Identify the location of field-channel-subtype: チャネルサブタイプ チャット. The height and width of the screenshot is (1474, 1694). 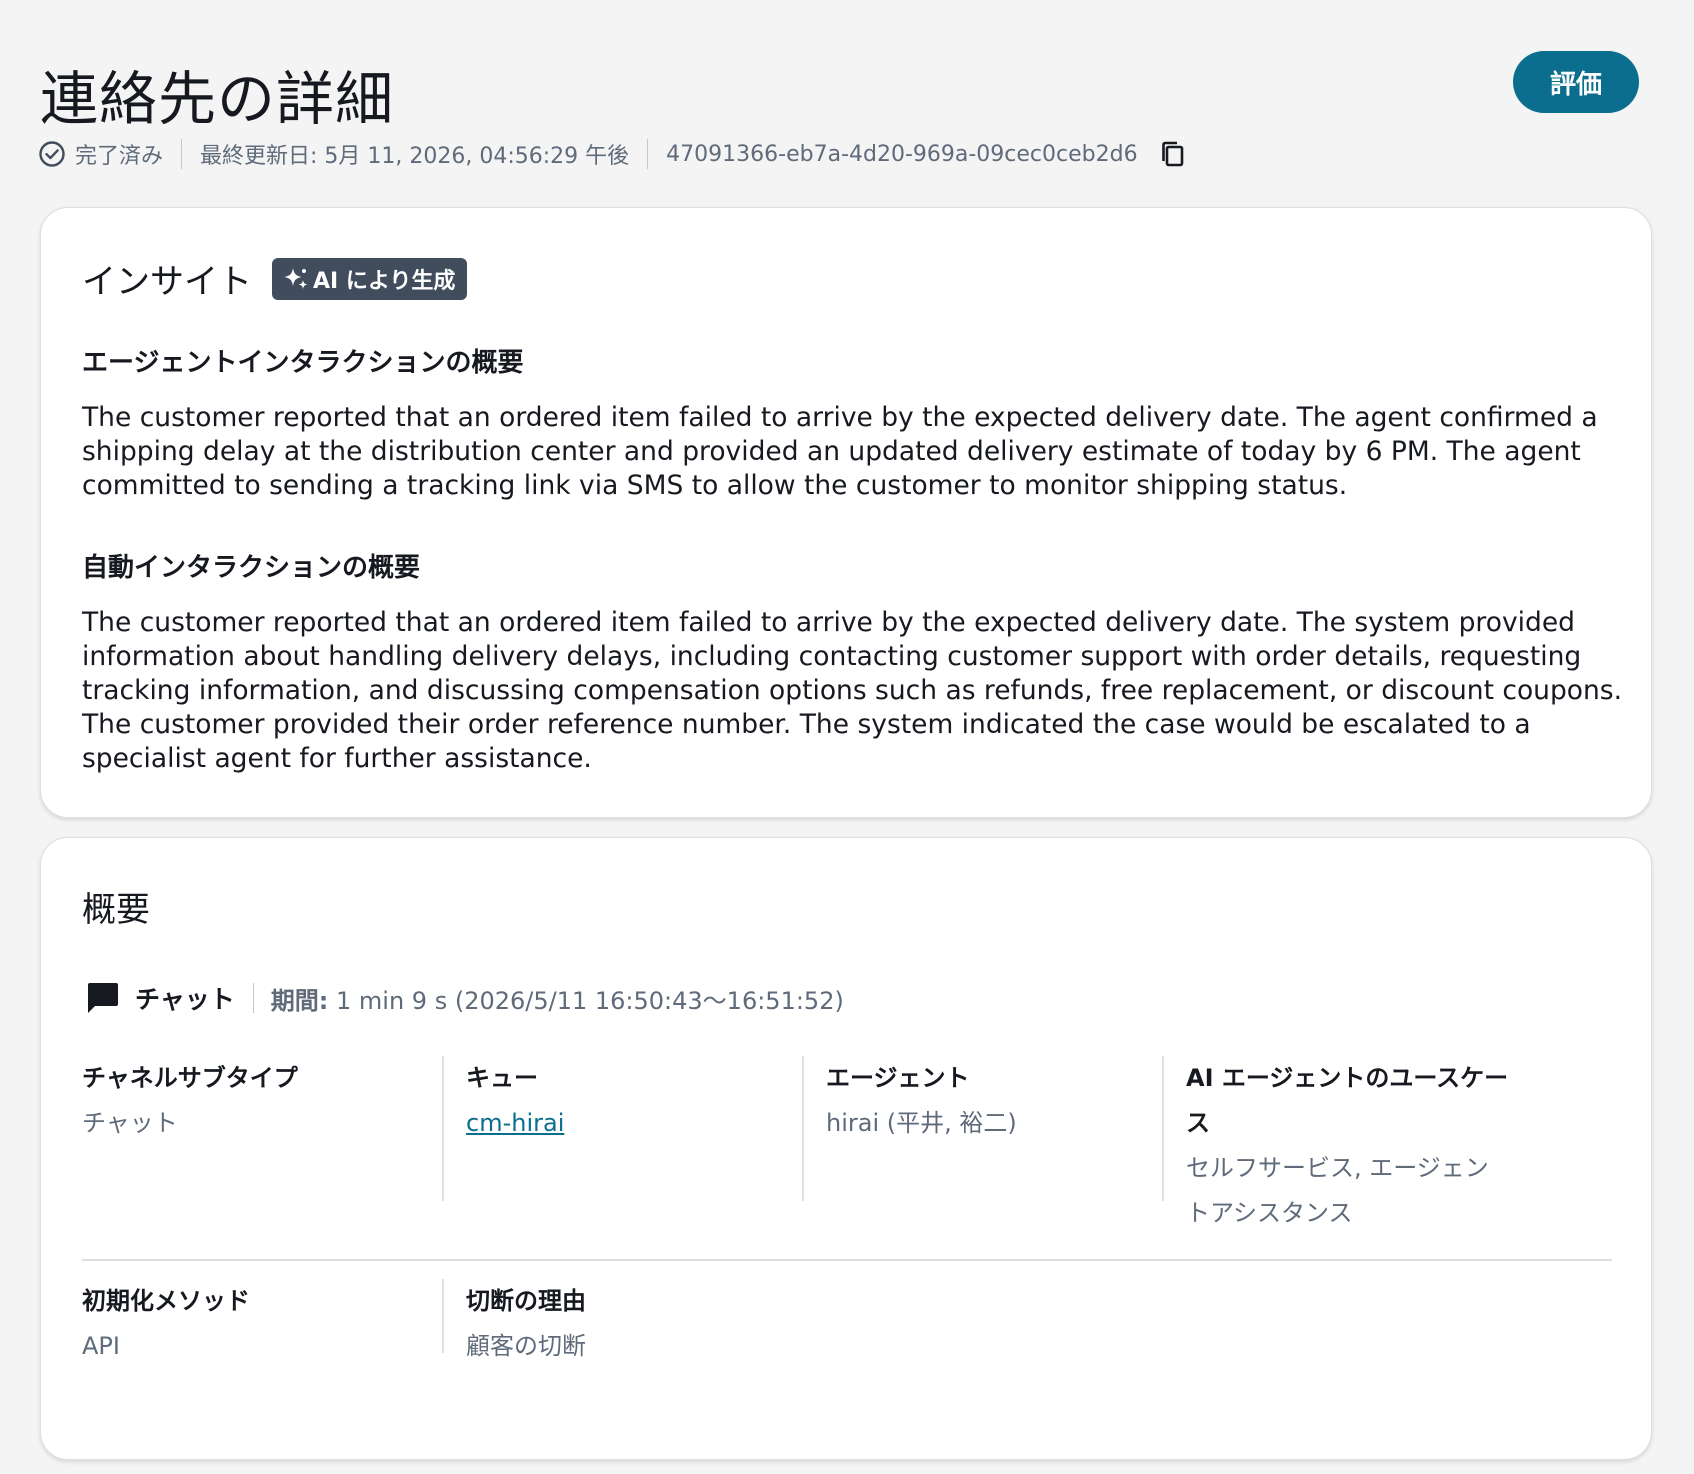
(262, 1128).